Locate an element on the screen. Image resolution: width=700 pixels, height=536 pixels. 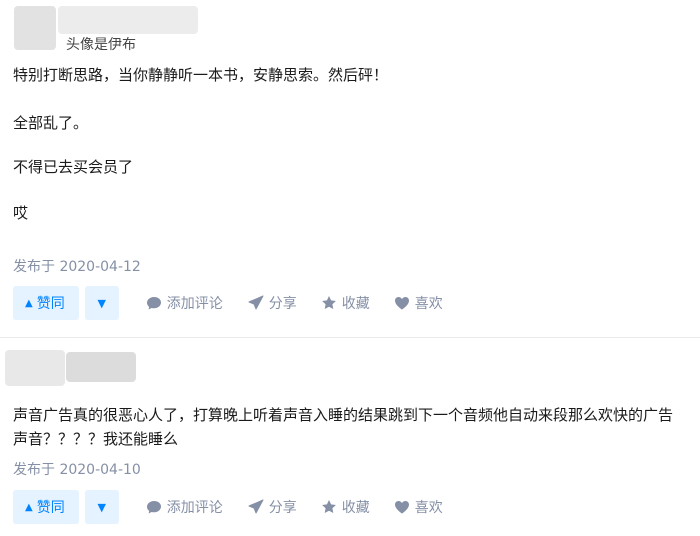
publish-date: 发布于 2020-04-10 is located at coordinates (77, 469).